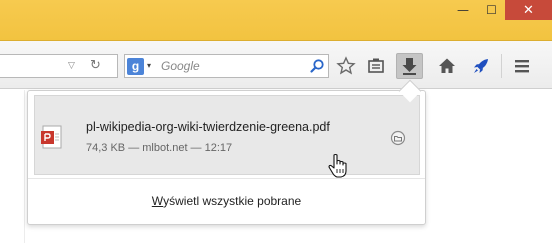  What do you see at coordinates (226, 66) in the screenshot?
I see `search-bar: g ▾ Google` at bounding box center [226, 66].